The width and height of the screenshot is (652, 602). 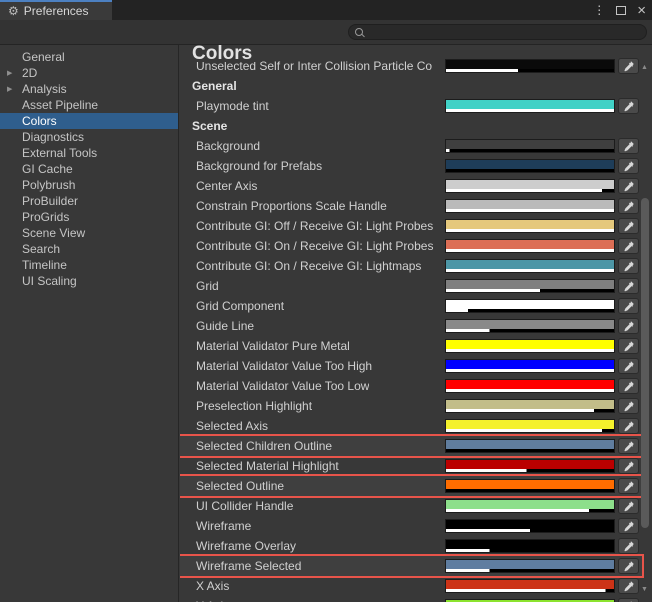 I want to click on color-setting-label: Material Validator Value Too Low, so click(x=283, y=386).